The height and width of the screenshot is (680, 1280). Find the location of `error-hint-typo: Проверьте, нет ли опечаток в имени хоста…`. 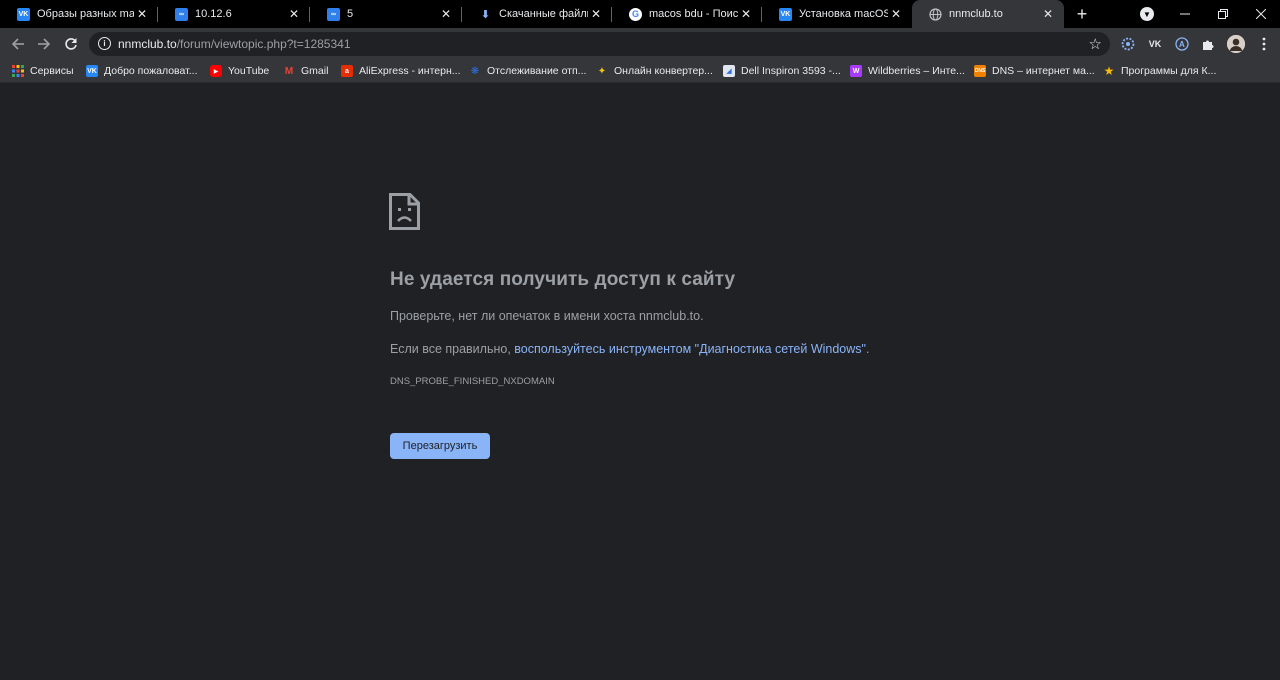

error-hint-typo: Проверьте, нет ли опечаток в имени хоста… is located at coordinates (547, 316).